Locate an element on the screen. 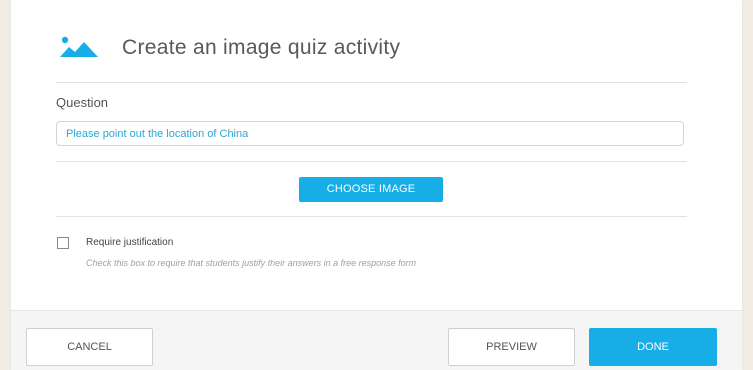 The width and height of the screenshot is (753, 370). image-divider is located at coordinates (371, 216).